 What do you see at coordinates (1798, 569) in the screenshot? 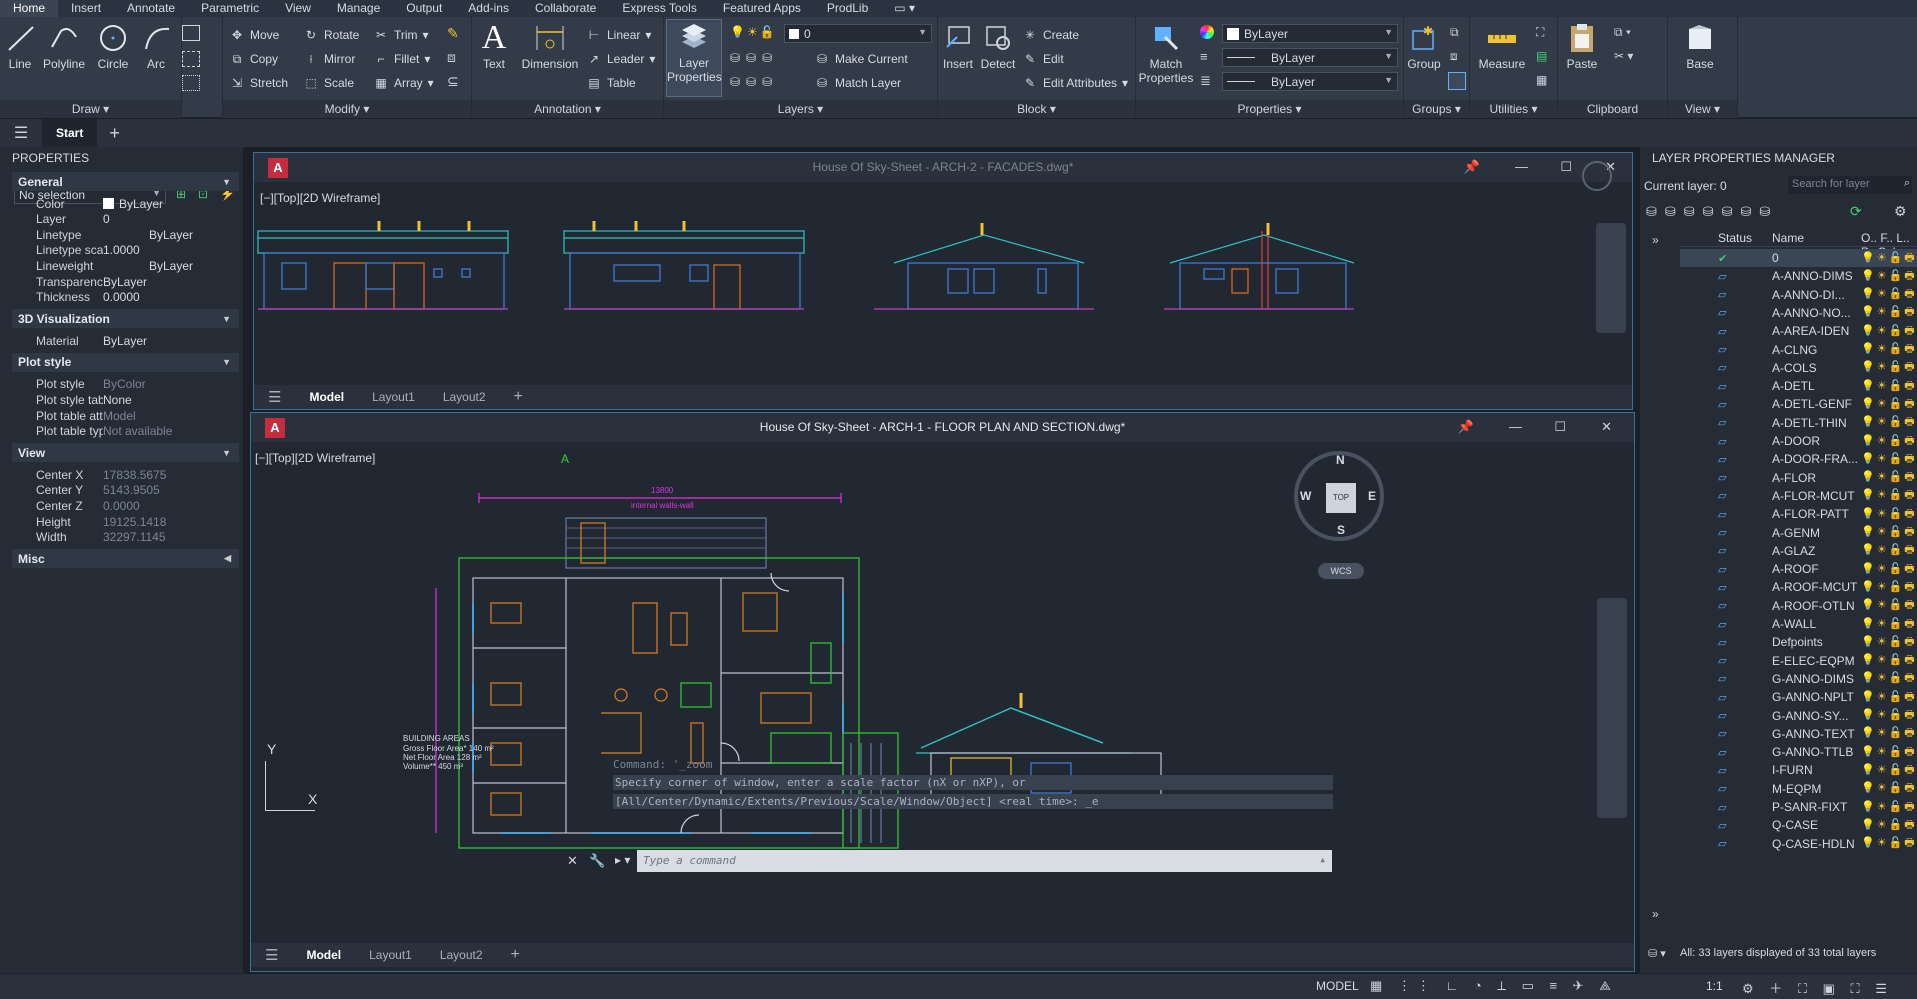
I see `layer-row: ▱A-ROOF💡☀🔓🖶1` at bounding box center [1798, 569].